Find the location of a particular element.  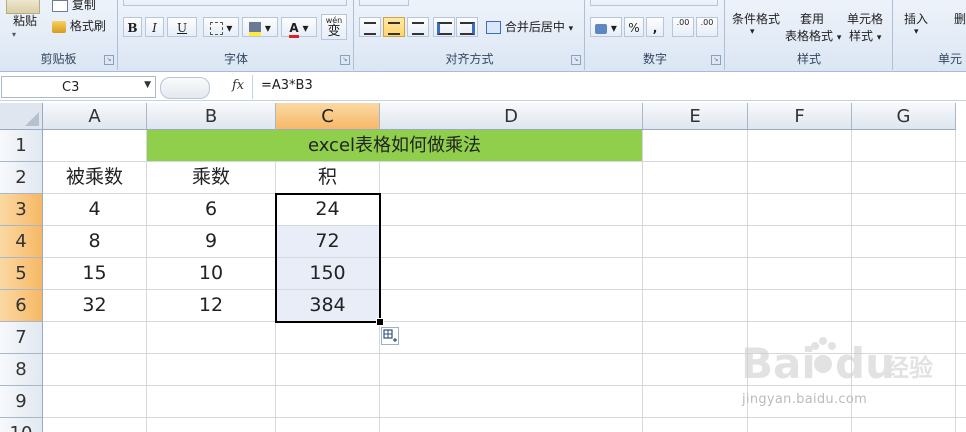

cells-group: 插入 ▾ 删 单元 is located at coordinates (930, 35).